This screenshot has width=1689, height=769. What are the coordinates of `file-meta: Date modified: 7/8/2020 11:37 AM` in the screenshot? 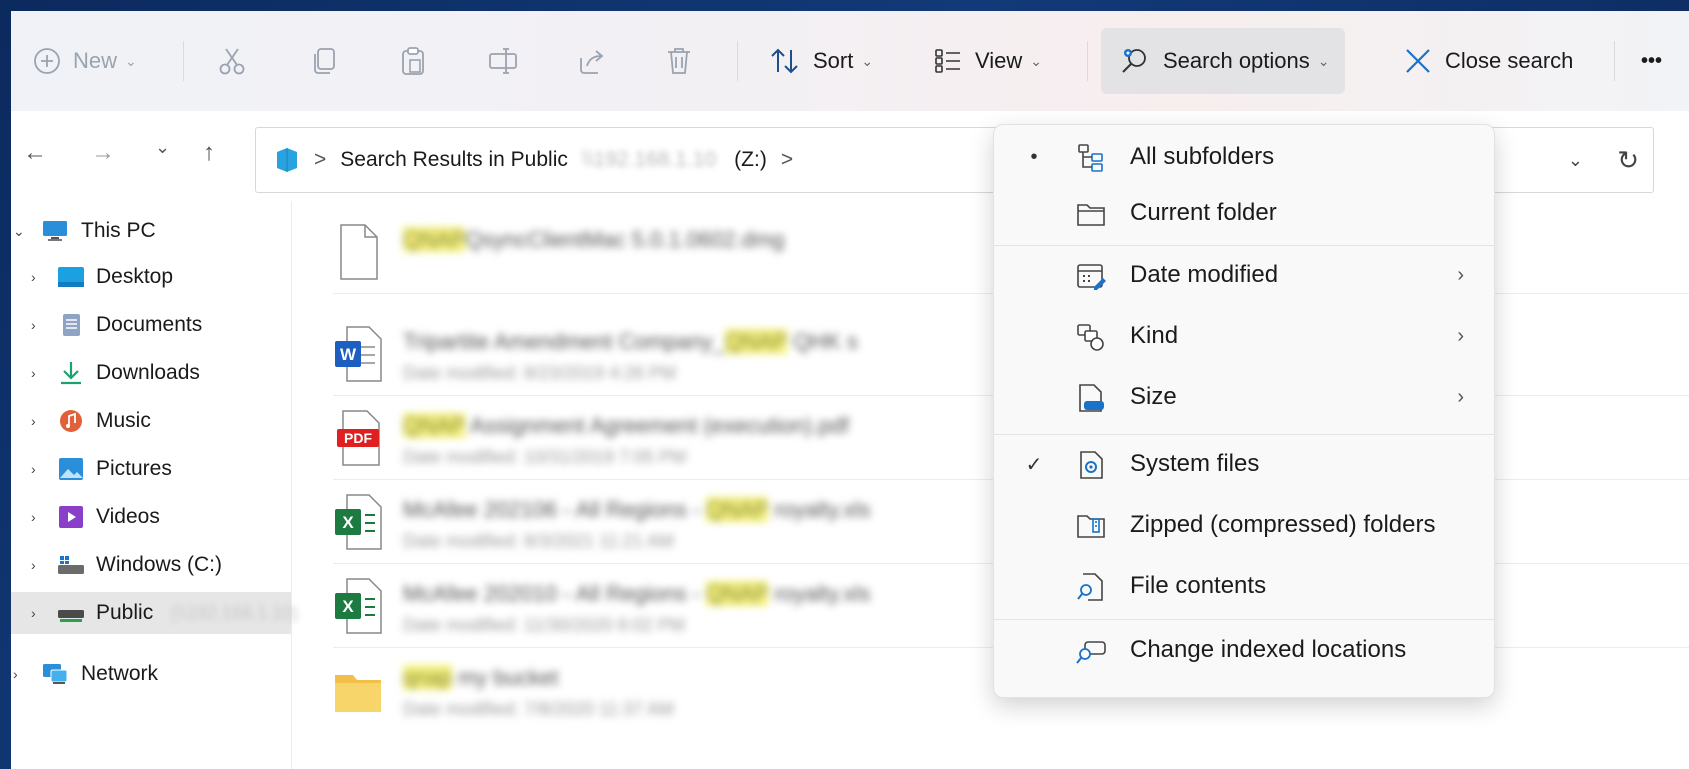 It's located at (538, 709).